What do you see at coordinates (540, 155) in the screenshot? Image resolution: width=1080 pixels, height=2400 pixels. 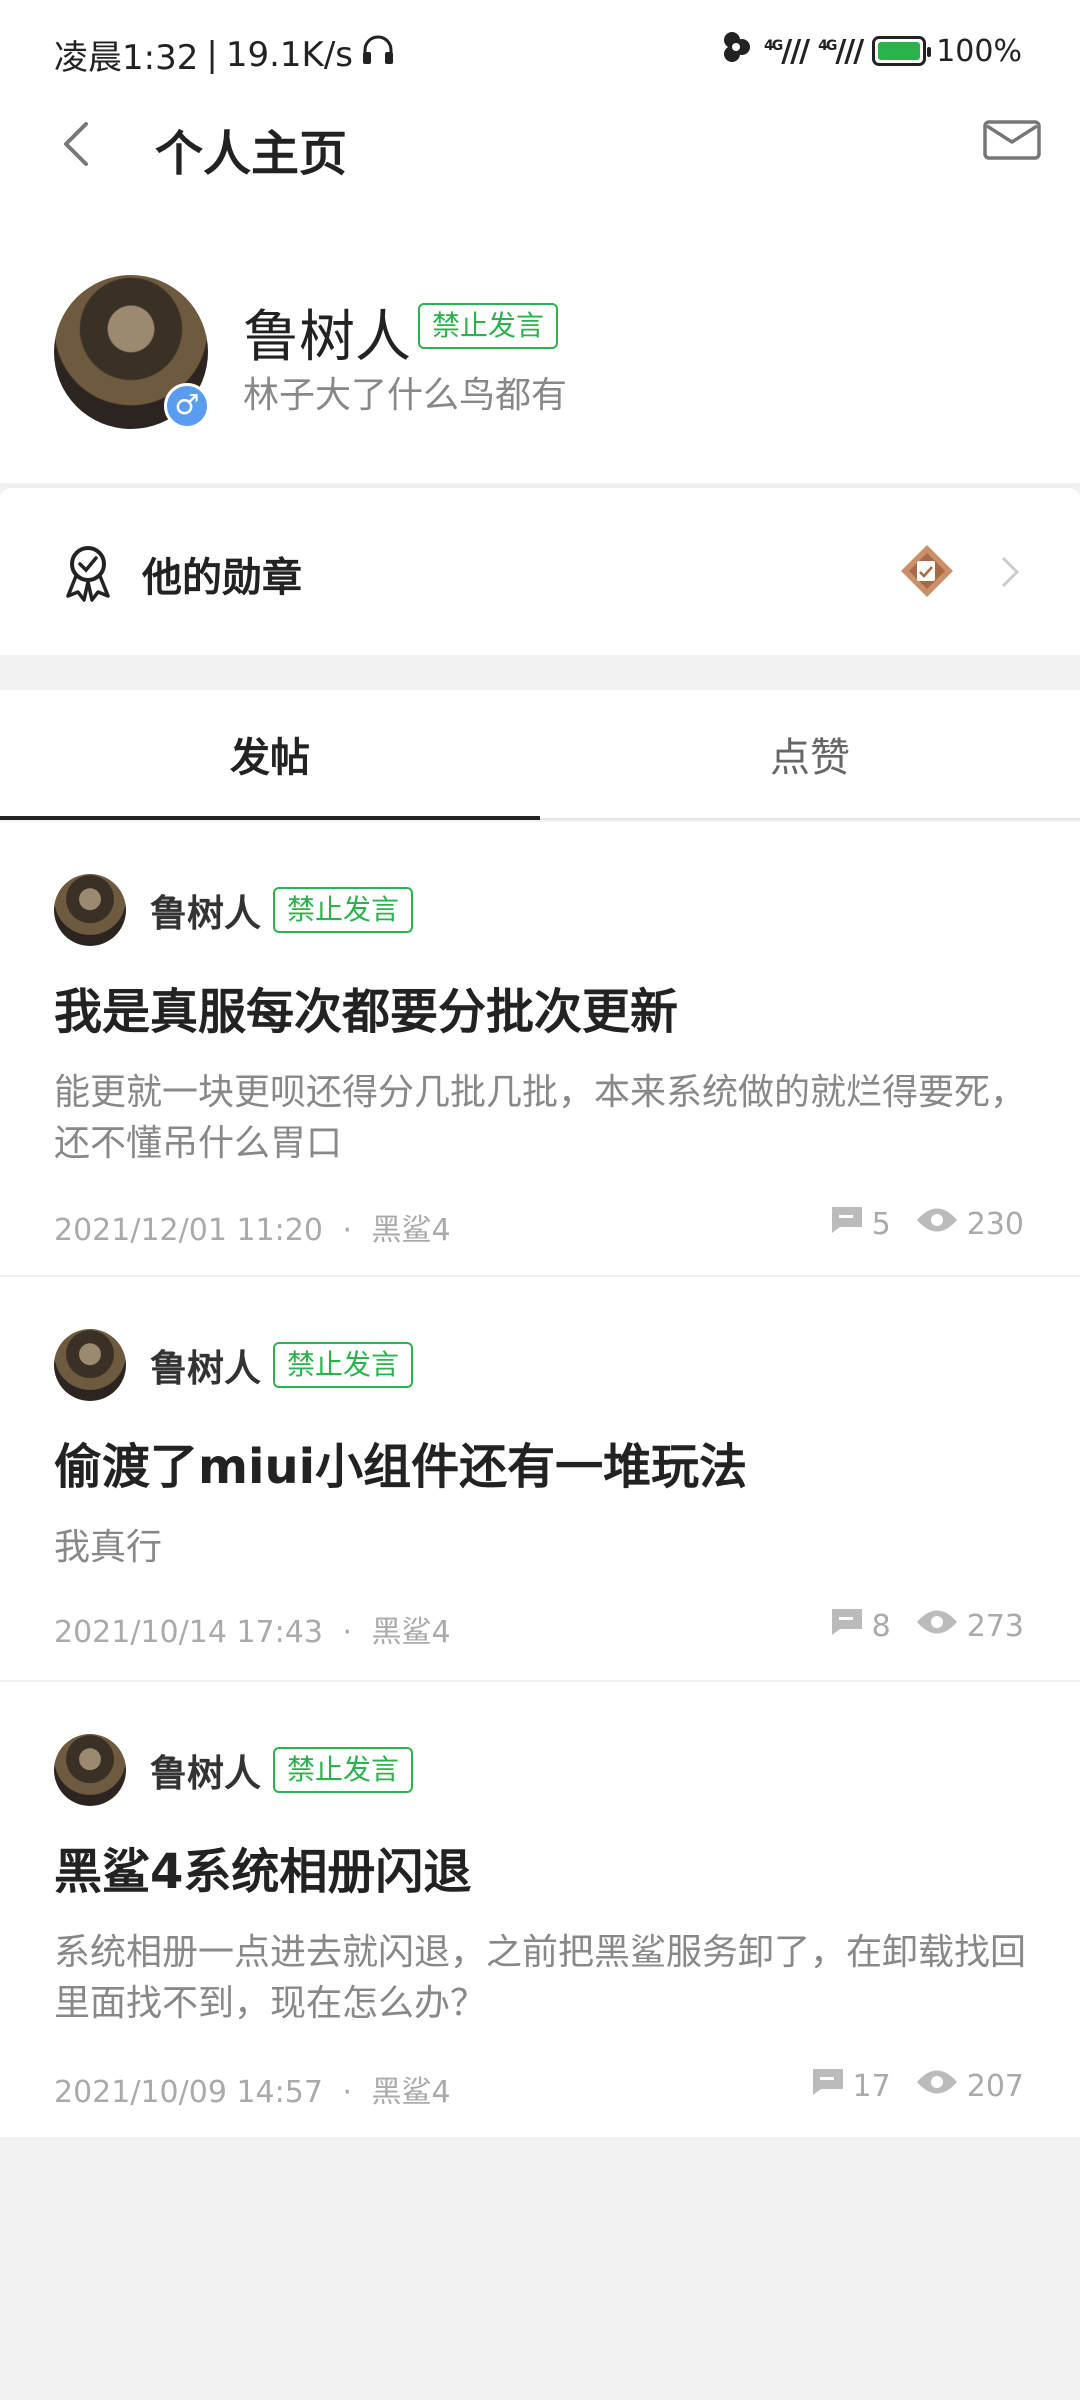 I see `app-header: 个人主页` at bounding box center [540, 155].